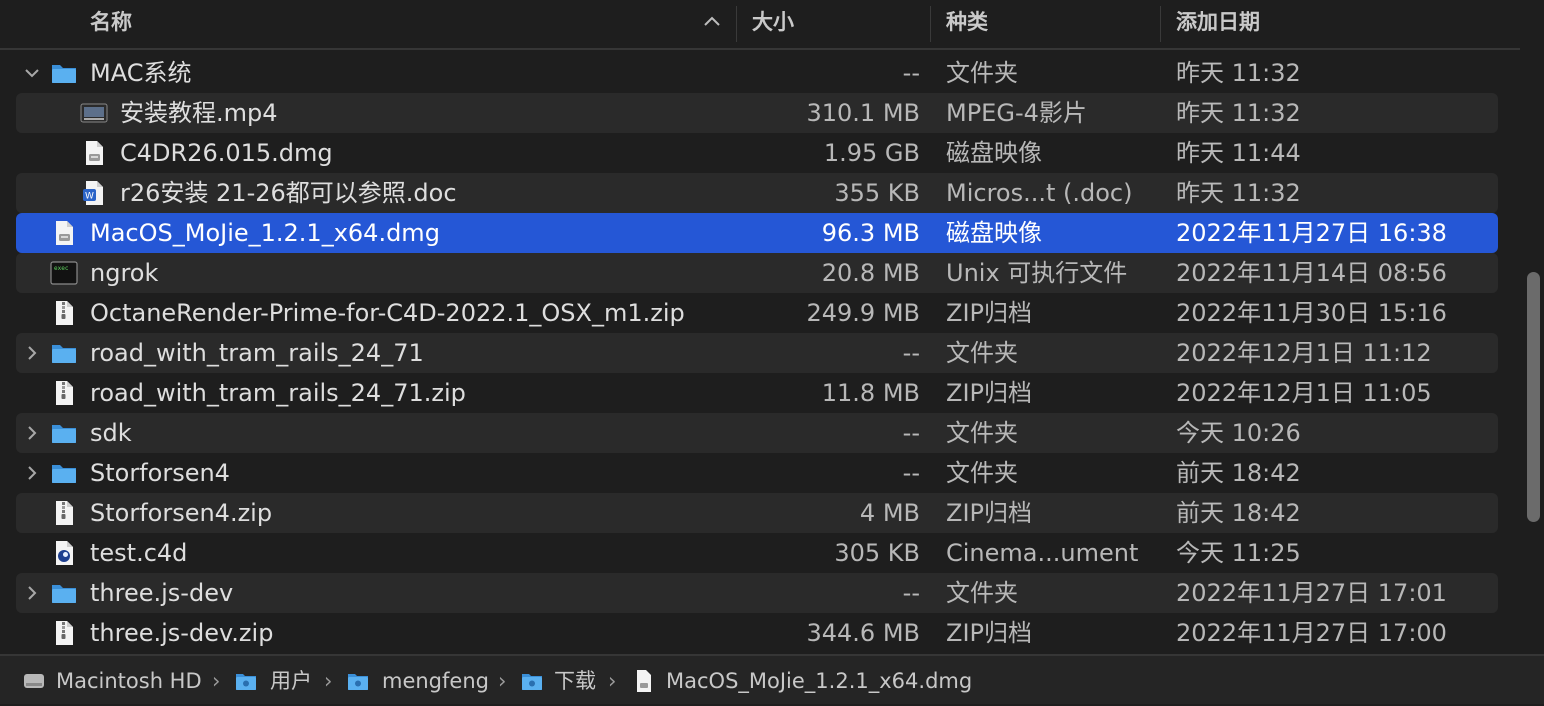 This screenshot has width=1544, height=706. I want to click on file-row: sdk -- 文件夹 今天 10:26, so click(760, 433).